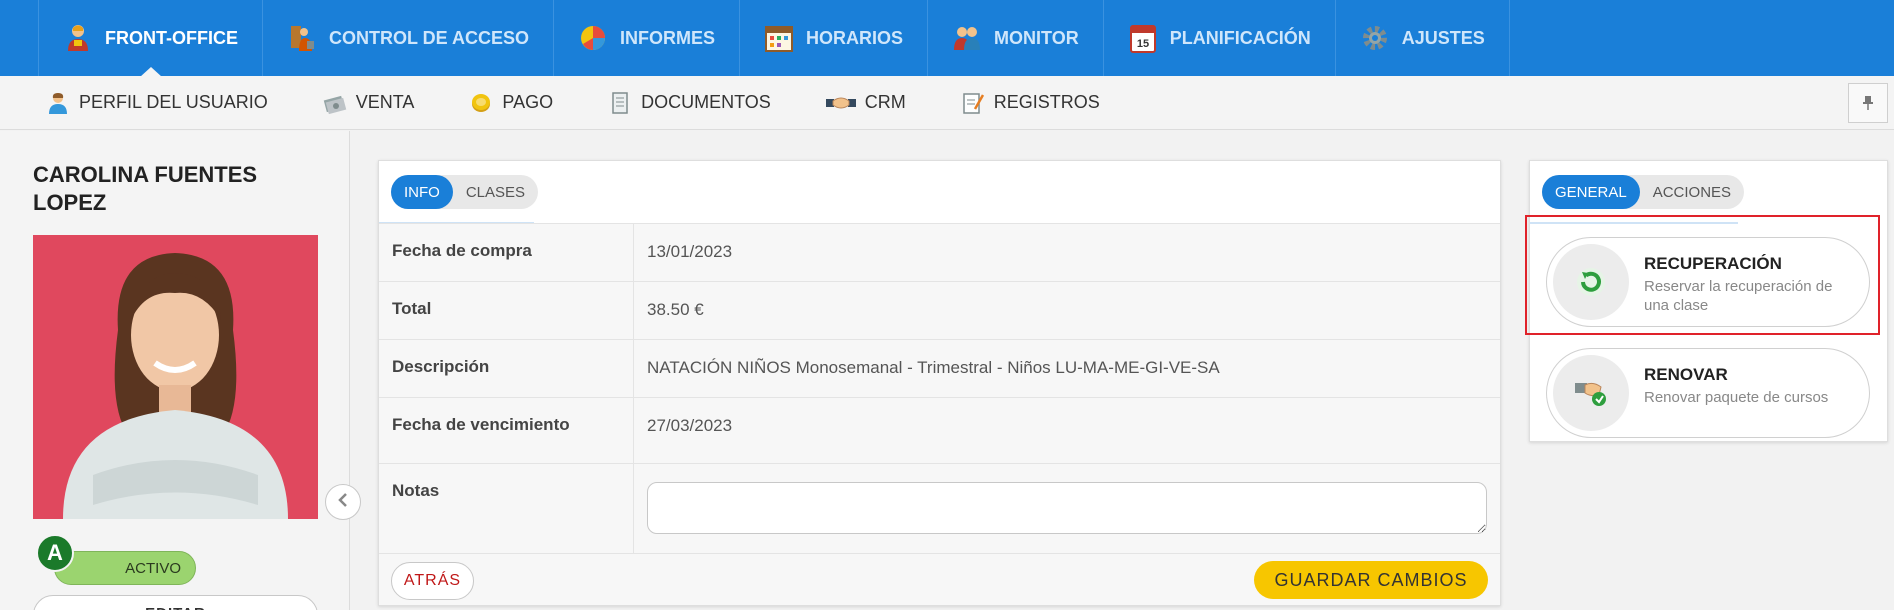  I want to click on row-value: 38.50 €, so click(675, 309).